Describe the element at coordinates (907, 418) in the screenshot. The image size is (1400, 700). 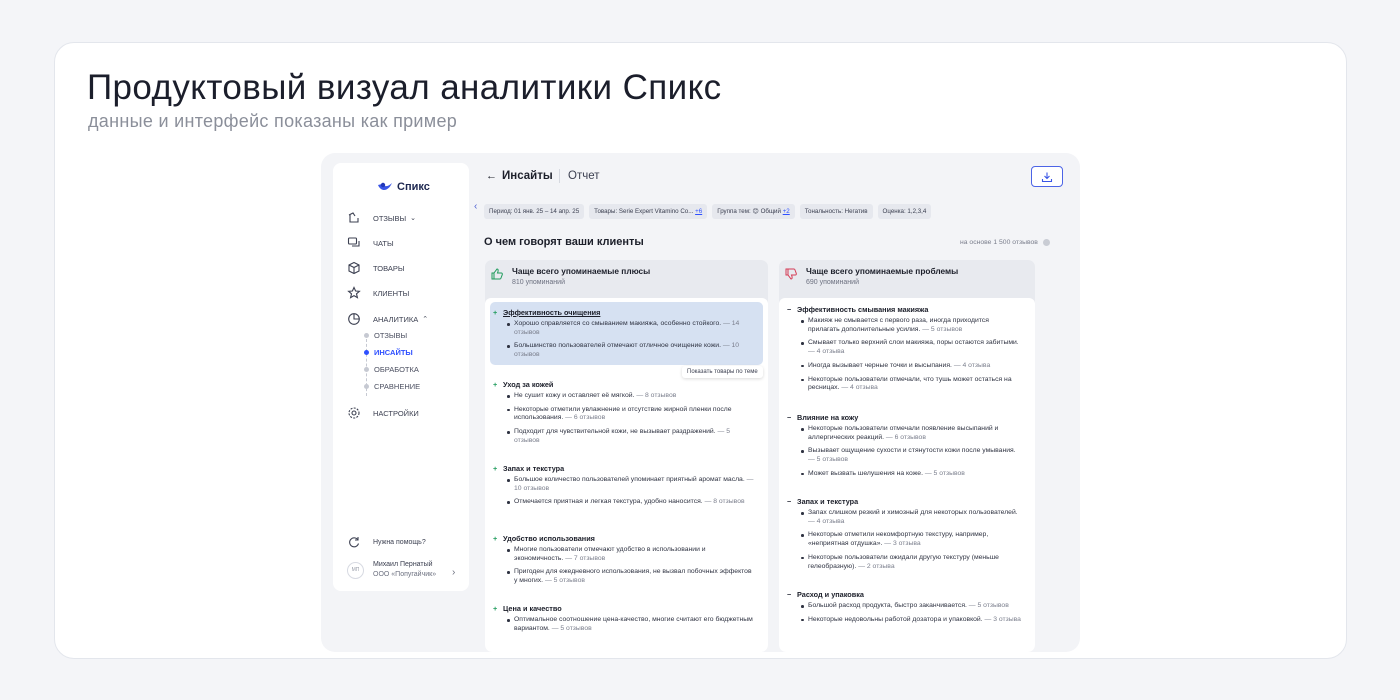
I see `topic-title: Влияние на кожу` at that location.